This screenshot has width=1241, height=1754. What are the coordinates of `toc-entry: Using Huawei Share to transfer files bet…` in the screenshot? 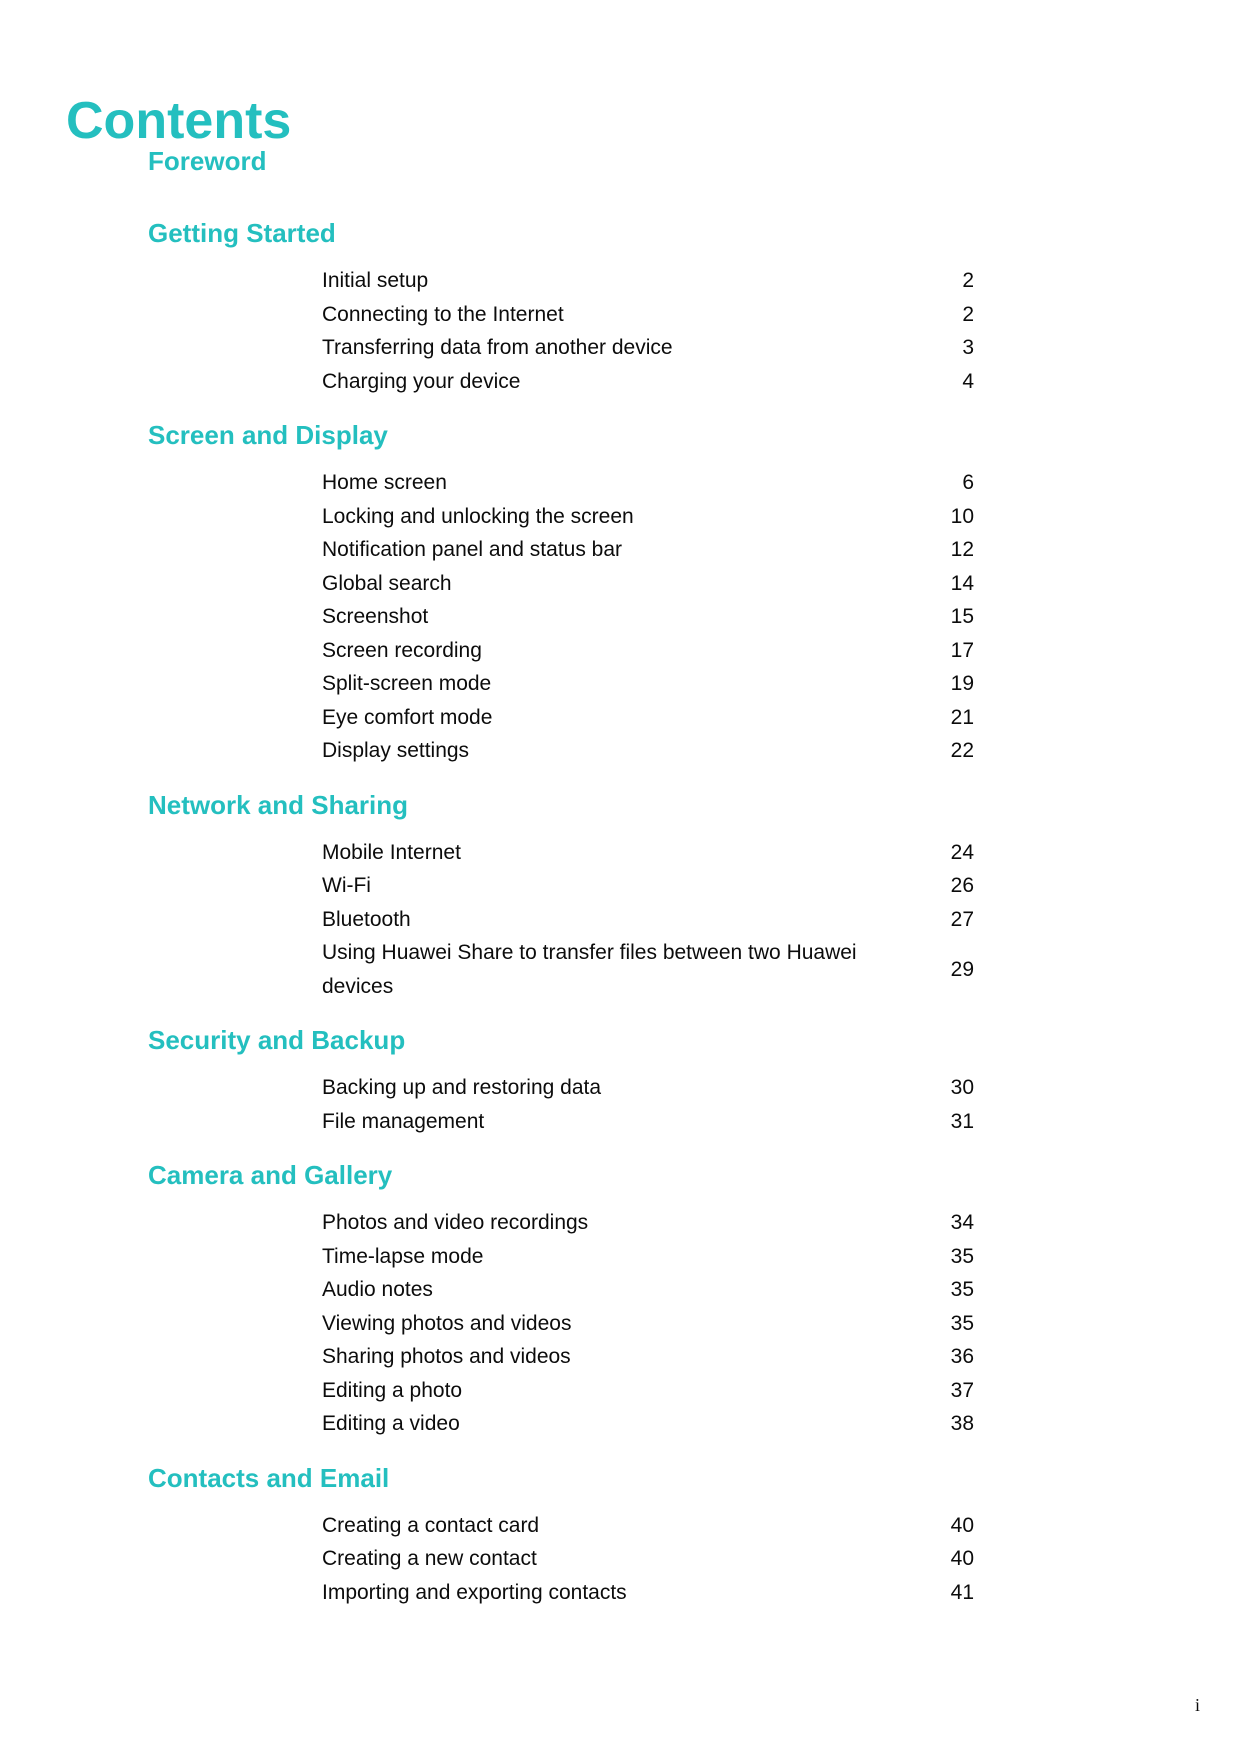 It's located at (620, 969).